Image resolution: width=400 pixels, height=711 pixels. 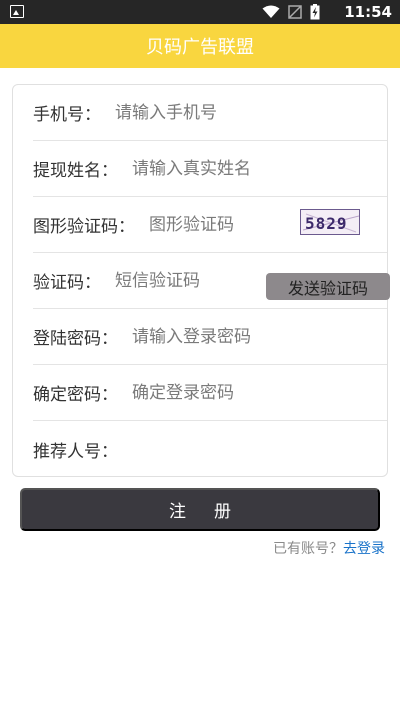 What do you see at coordinates (200, 12) in the screenshot?
I see `status-bar: 11:54` at bounding box center [200, 12].